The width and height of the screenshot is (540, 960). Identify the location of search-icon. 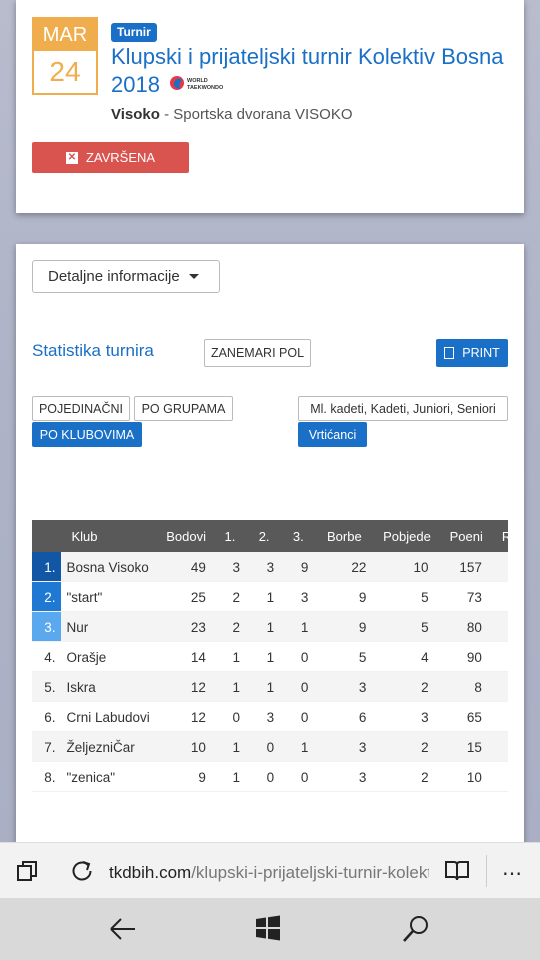
(416, 929).